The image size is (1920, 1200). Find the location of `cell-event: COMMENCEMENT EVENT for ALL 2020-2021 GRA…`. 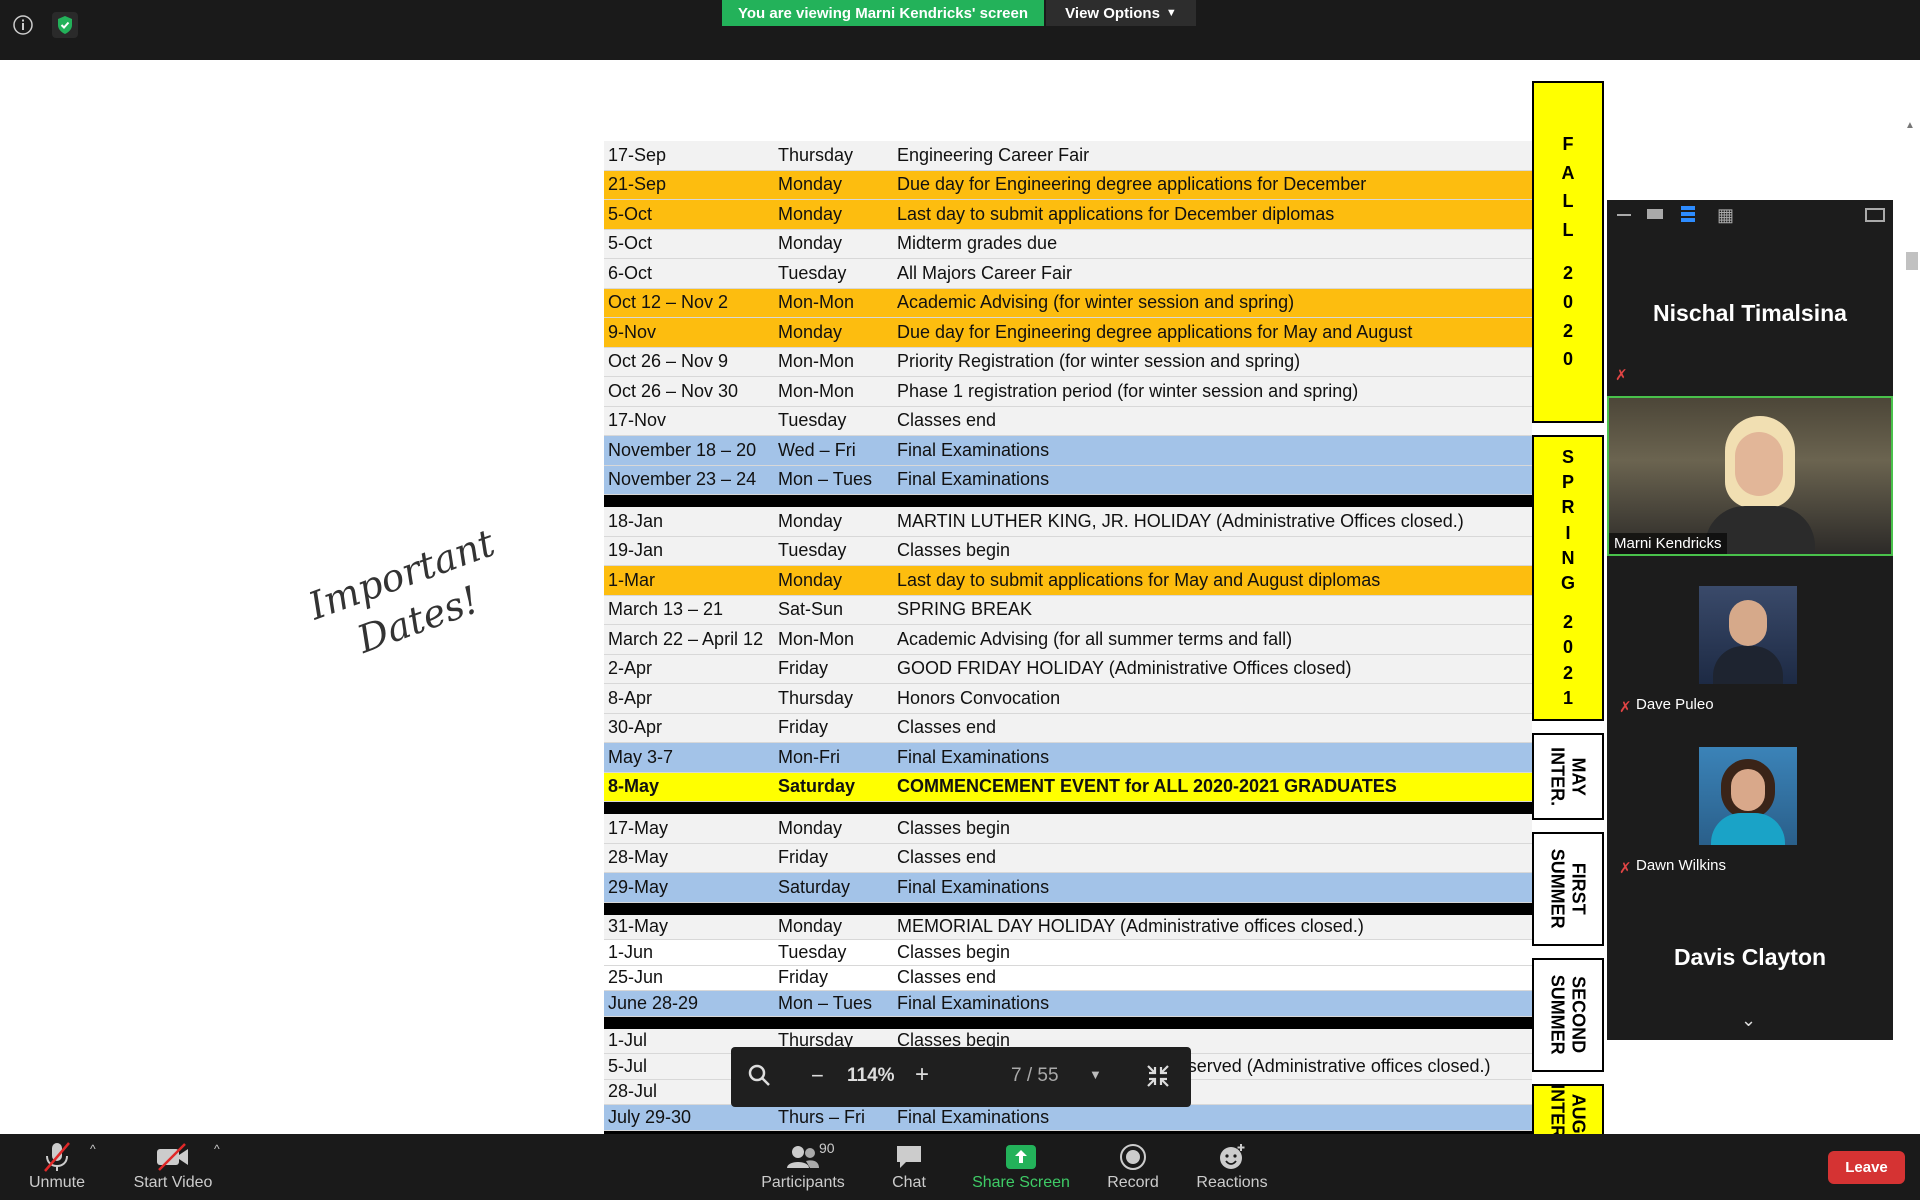

cell-event: COMMENCEMENT EVENT for ALL 2020-2021 GRA… is located at coordinates (1147, 786).